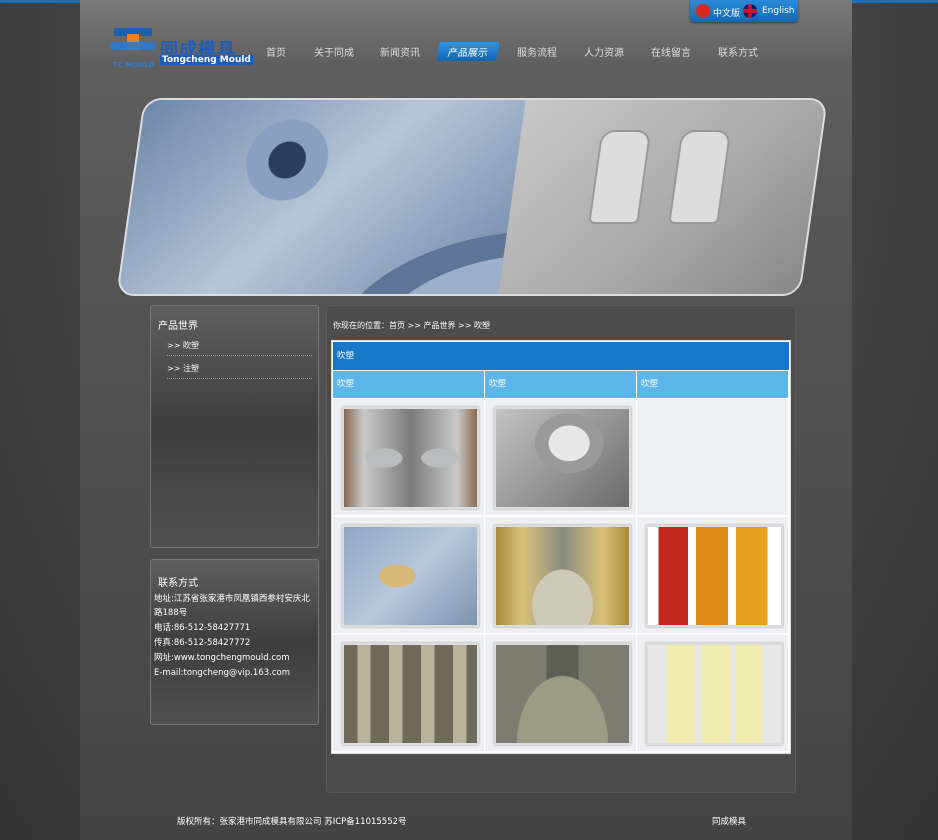 The height and width of the screenshot is (840, 938). What do you see at coordinates (134, 65) in the screenshot?
I see `logo-mark-text: TC MOULD` at bounding box center [134, 65].